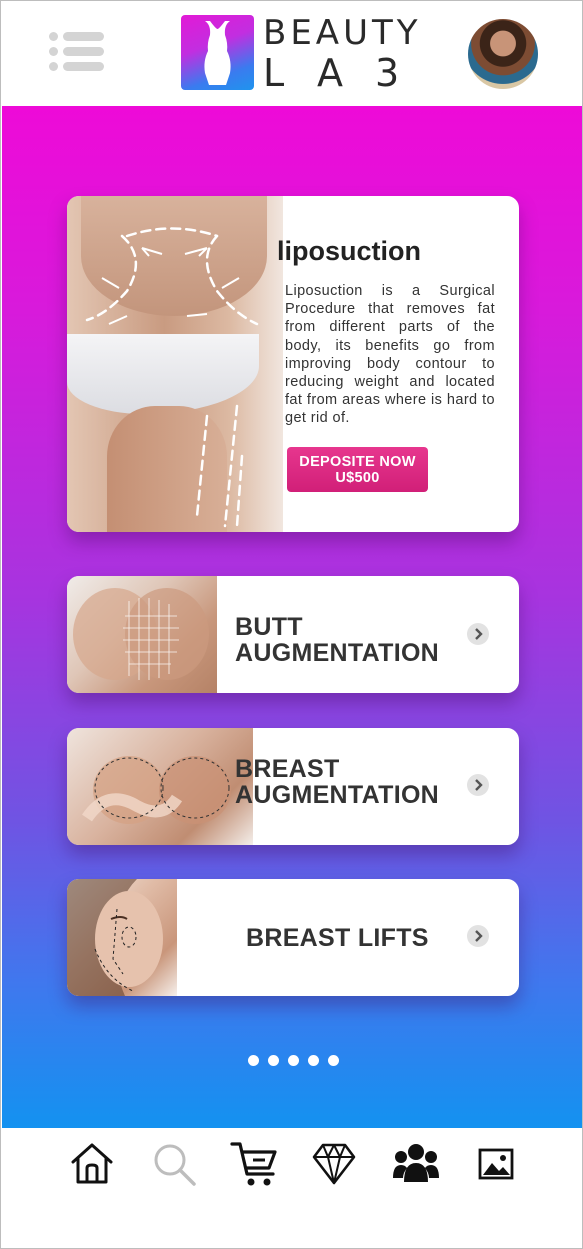 This screenshot has width=583, height=1249. I want to click on breast-lifts-card: BREAST LIFTS, so click(293, 937).